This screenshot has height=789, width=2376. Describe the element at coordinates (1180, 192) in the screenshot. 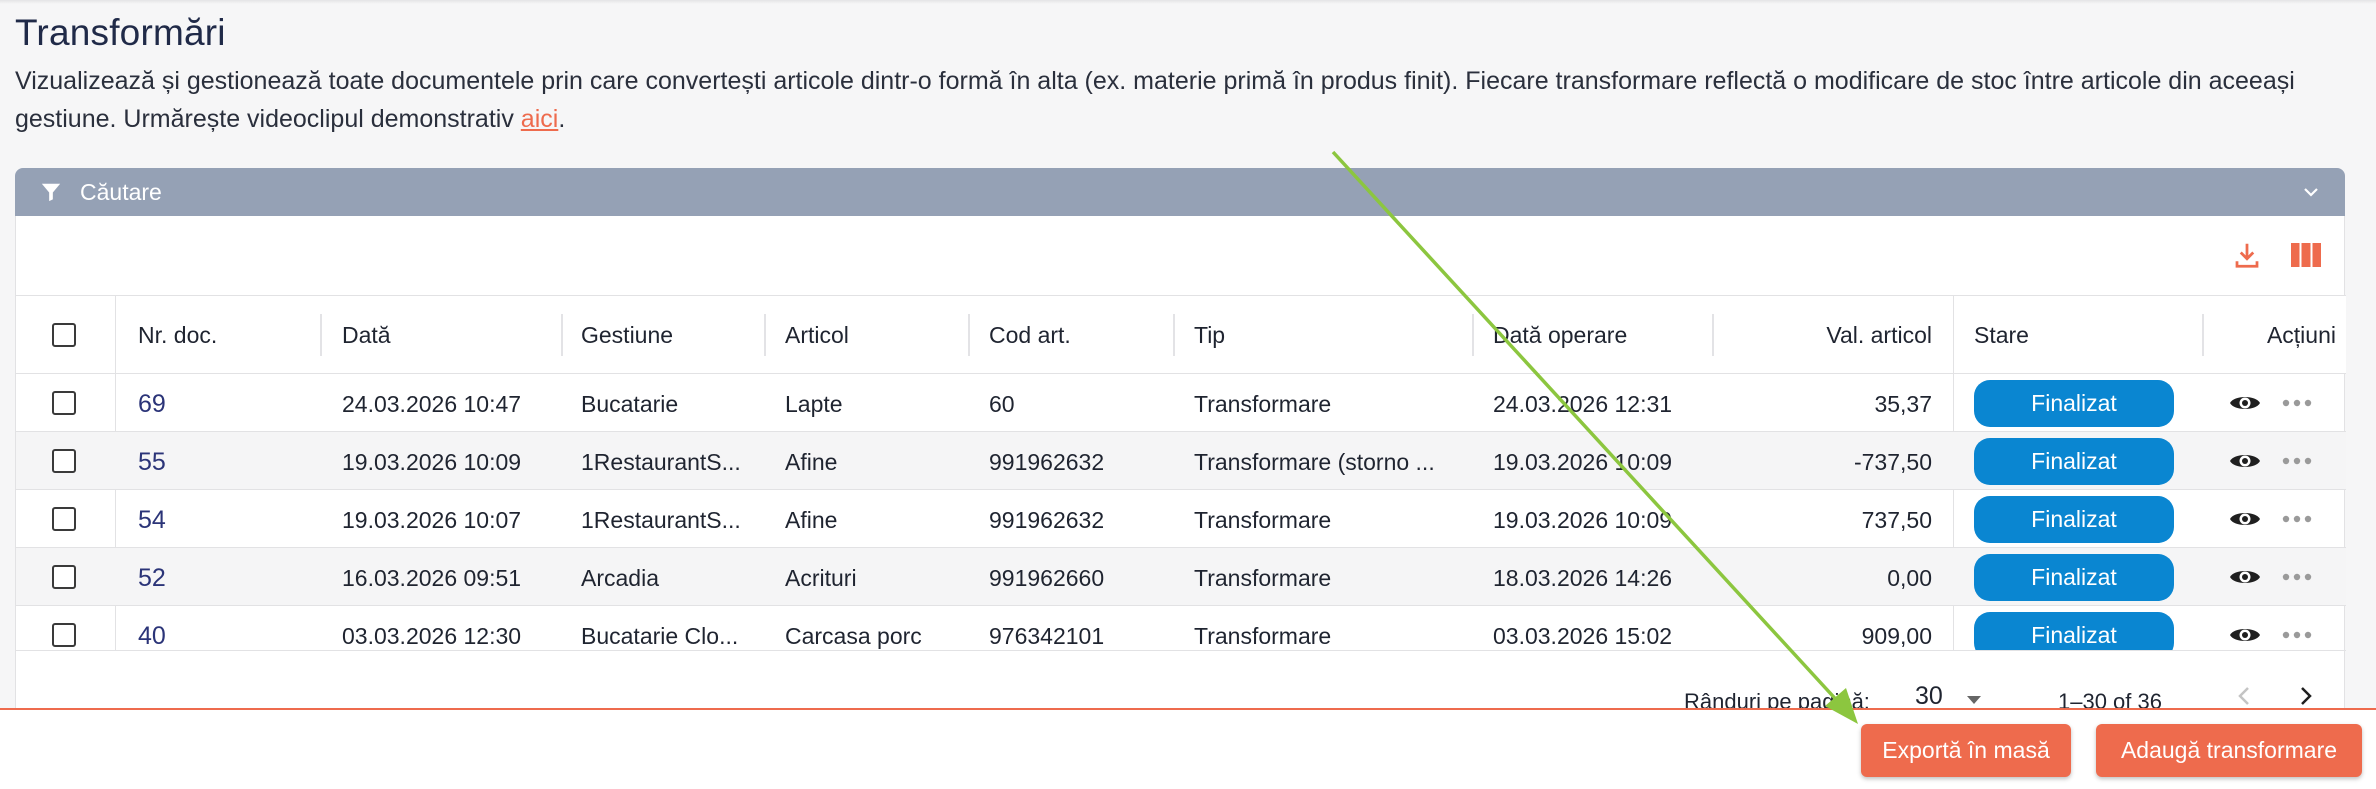

I see `search-panel-header: Căutare` at that location.